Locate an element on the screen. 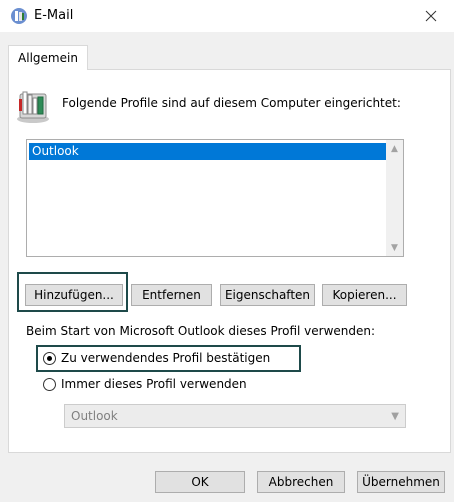 The image size is (454, 502). scroll-down-icon: ▼ is located at coordinates (394, 247).